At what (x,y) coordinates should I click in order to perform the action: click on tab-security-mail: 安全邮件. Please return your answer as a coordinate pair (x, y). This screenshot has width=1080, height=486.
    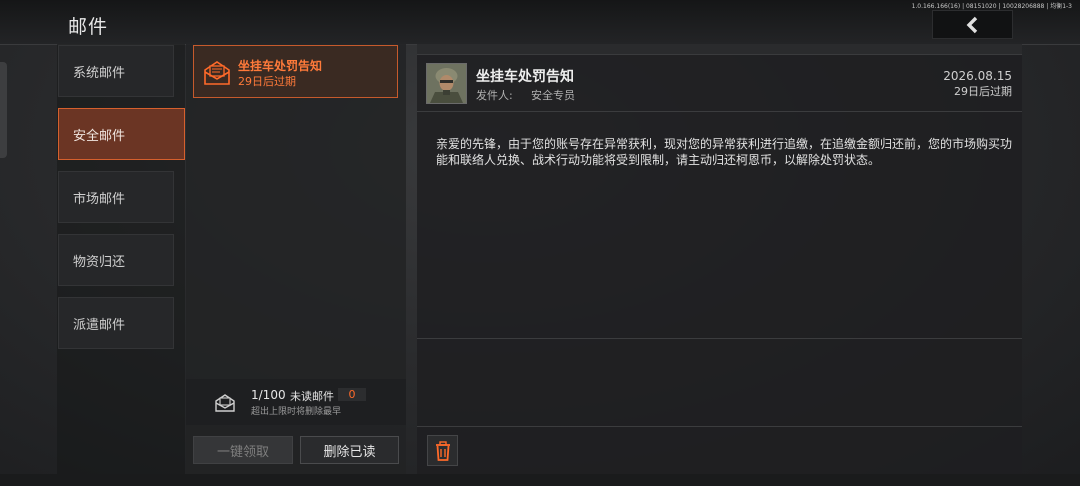
    Looking at the image, I should click on (121, 134).